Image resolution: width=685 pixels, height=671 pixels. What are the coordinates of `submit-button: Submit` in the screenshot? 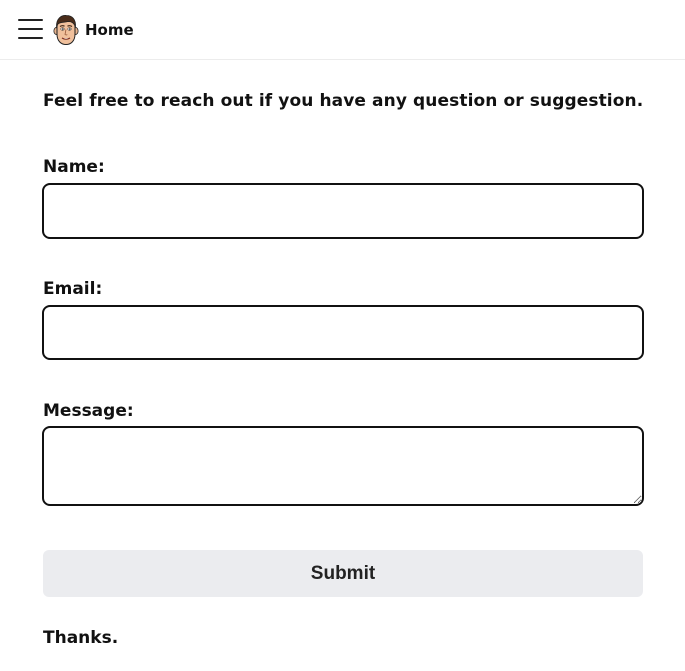 It's located at (343, 573).